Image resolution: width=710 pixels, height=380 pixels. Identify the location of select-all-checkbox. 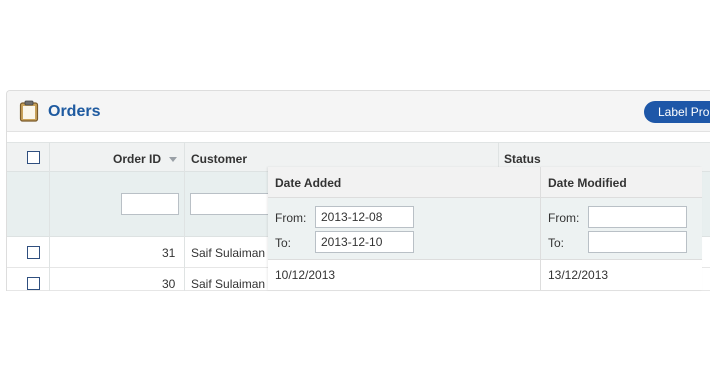
(33, 157).